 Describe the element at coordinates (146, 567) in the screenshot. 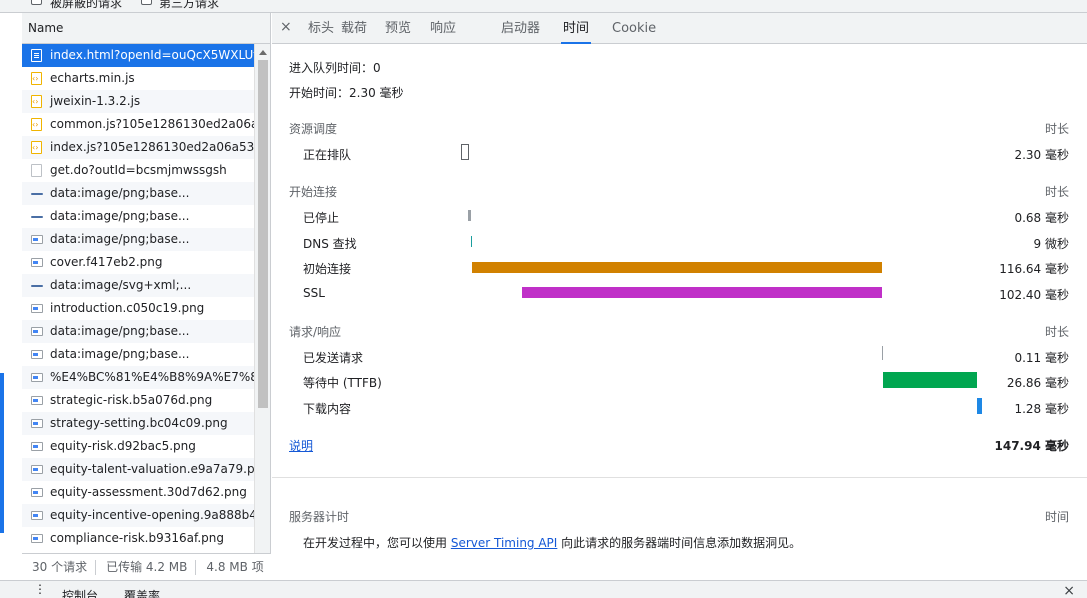

I see `transferred-size: 已传输 4.2 MB` at that location.